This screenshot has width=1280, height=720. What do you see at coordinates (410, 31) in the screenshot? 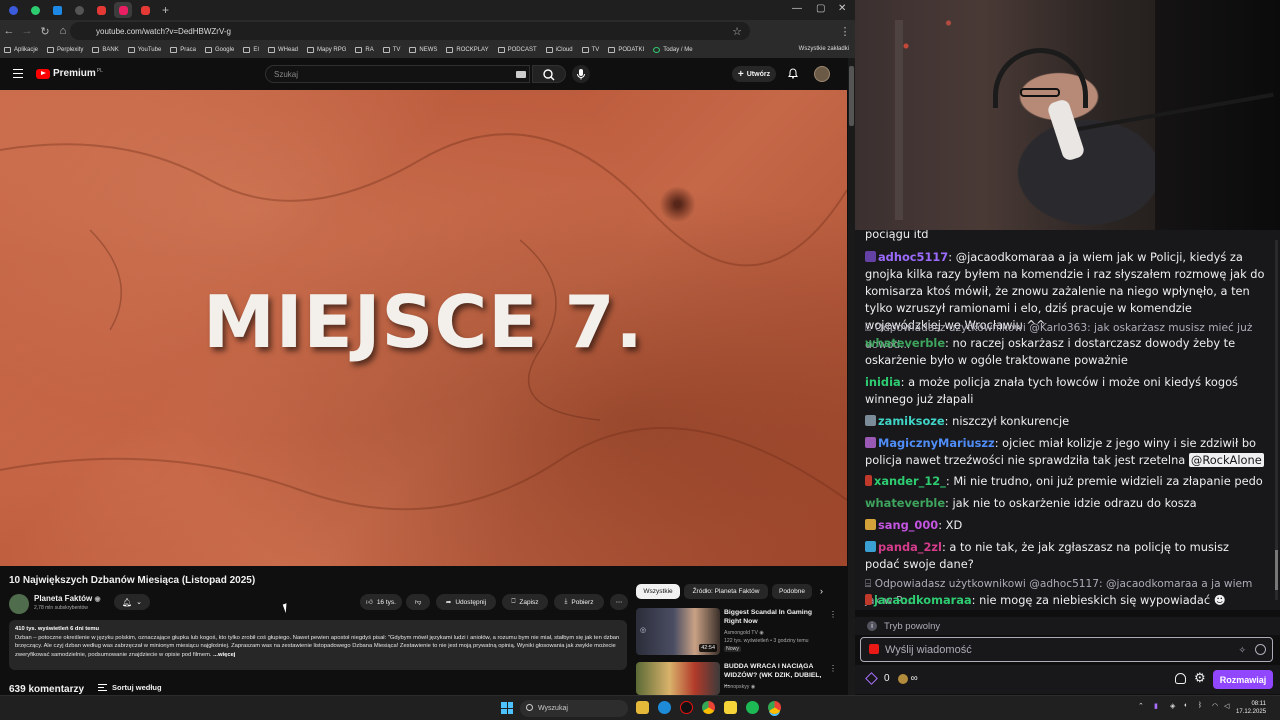
I see `url-bar: youtube.com/watch?v=DedHBWZrV-g` at bounding box center [410, 31].